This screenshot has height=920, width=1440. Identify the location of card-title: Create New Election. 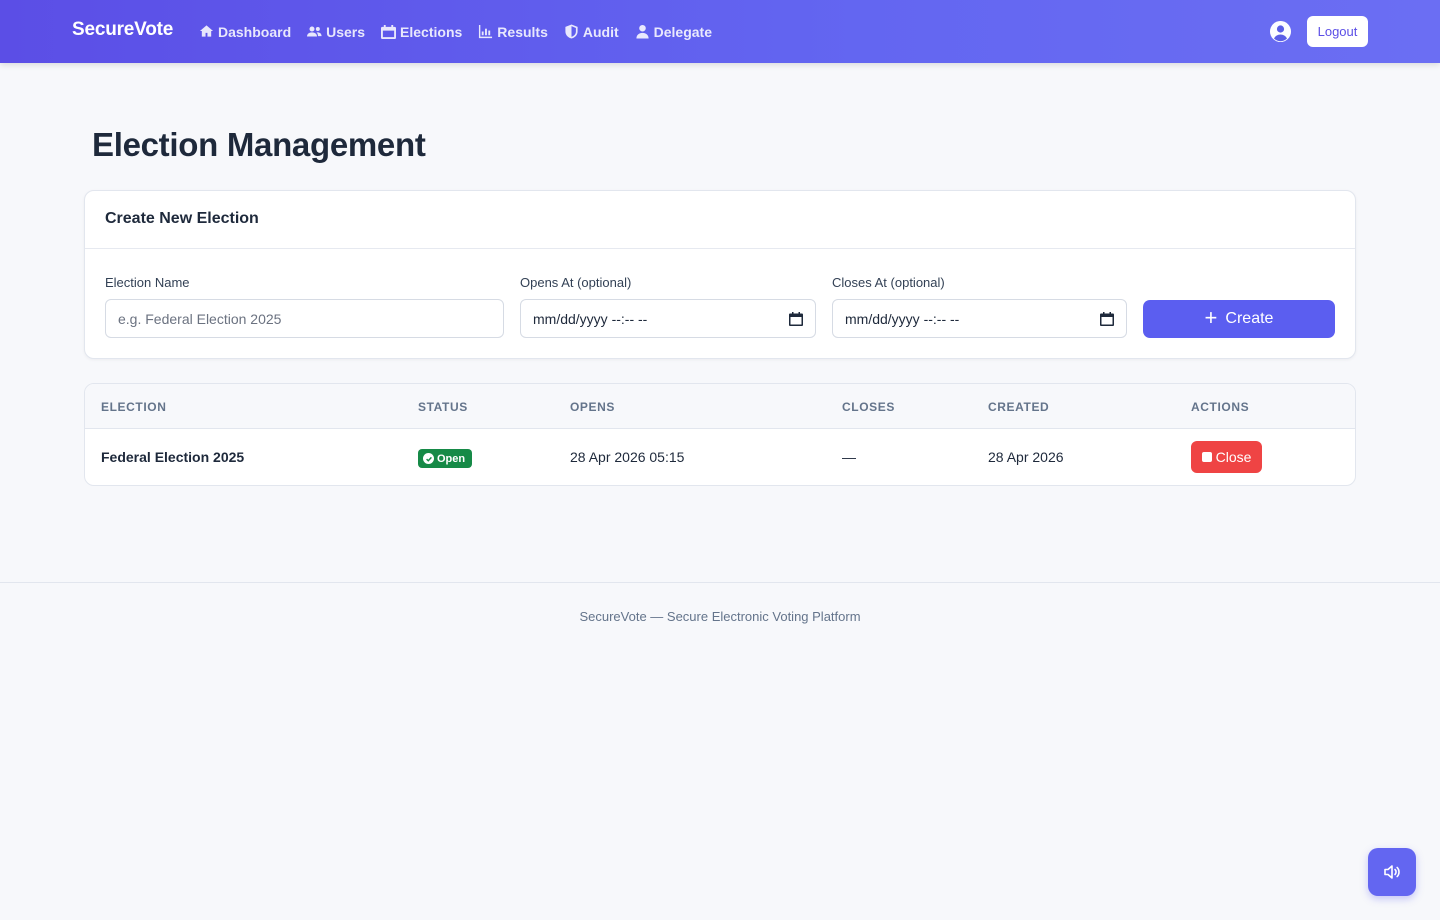
(720, 220).